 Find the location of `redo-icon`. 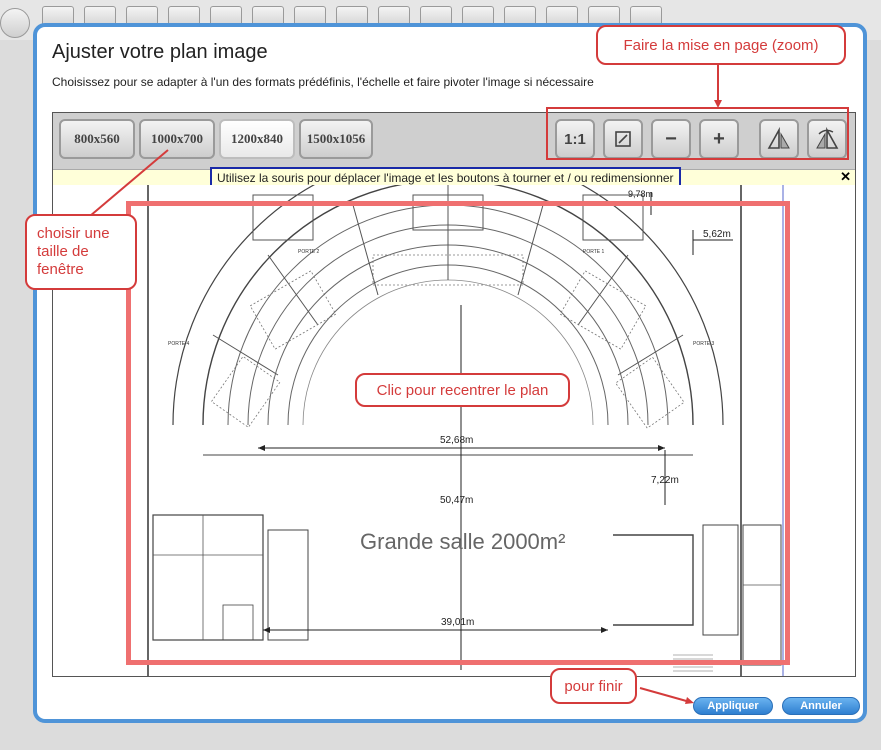

redo-icon is located at coordinates (15, 23).